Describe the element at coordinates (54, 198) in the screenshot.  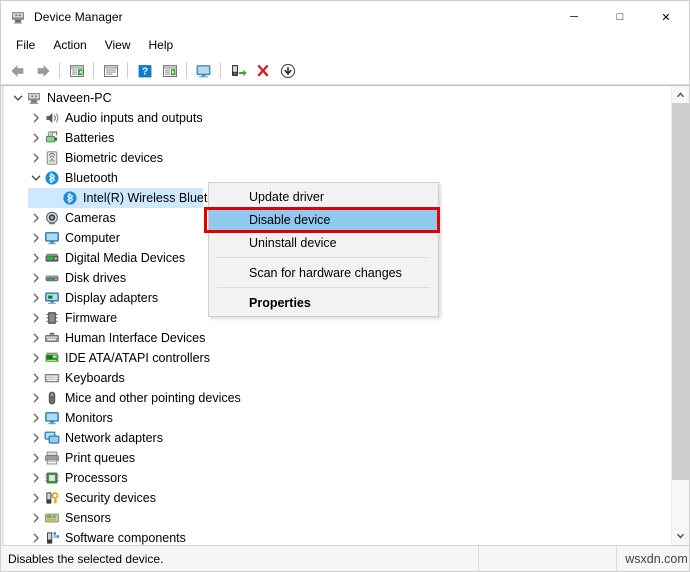
I see `tree-expander-leaf-icon` at that location.